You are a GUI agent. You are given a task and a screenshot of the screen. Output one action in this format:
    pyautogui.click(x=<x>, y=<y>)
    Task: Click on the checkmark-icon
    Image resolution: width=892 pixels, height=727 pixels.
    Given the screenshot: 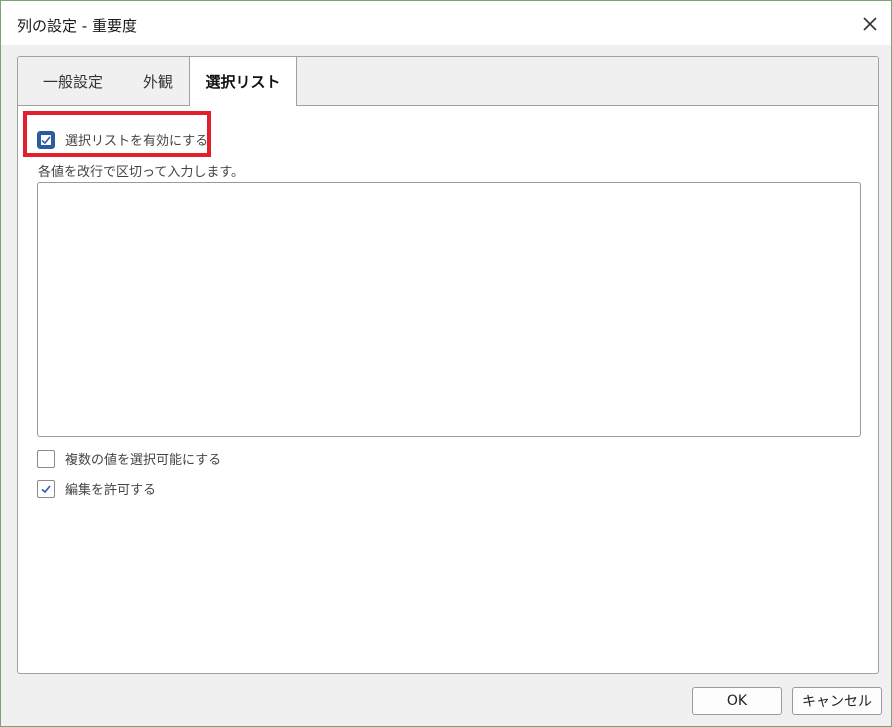 What is the action you would take?
    pyautogui.click(x=46, y=488)
    